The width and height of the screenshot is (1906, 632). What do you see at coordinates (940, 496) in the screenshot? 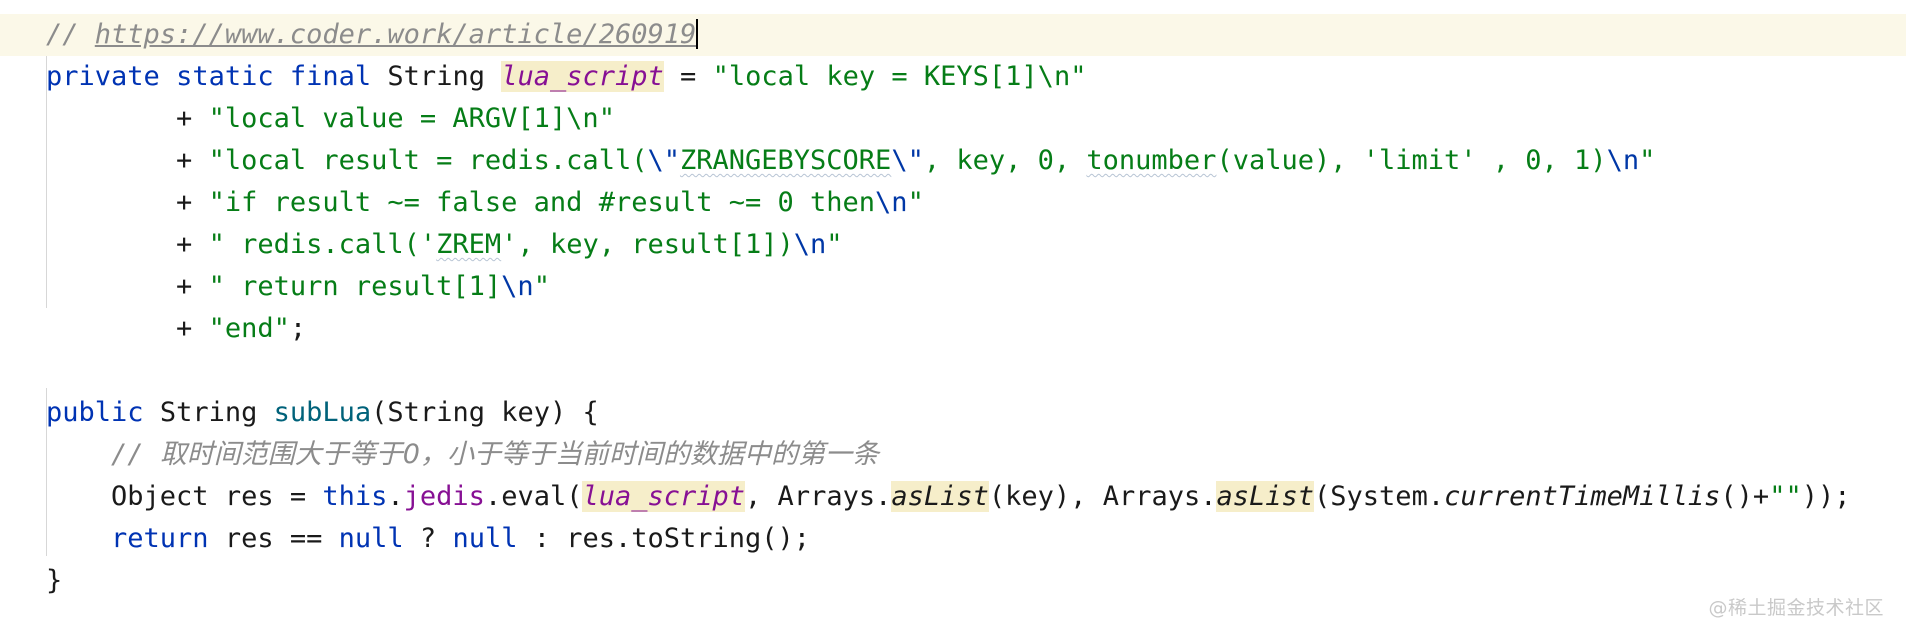
I see `static-method-aslist-1: asList` at bounding box center [940, 496].